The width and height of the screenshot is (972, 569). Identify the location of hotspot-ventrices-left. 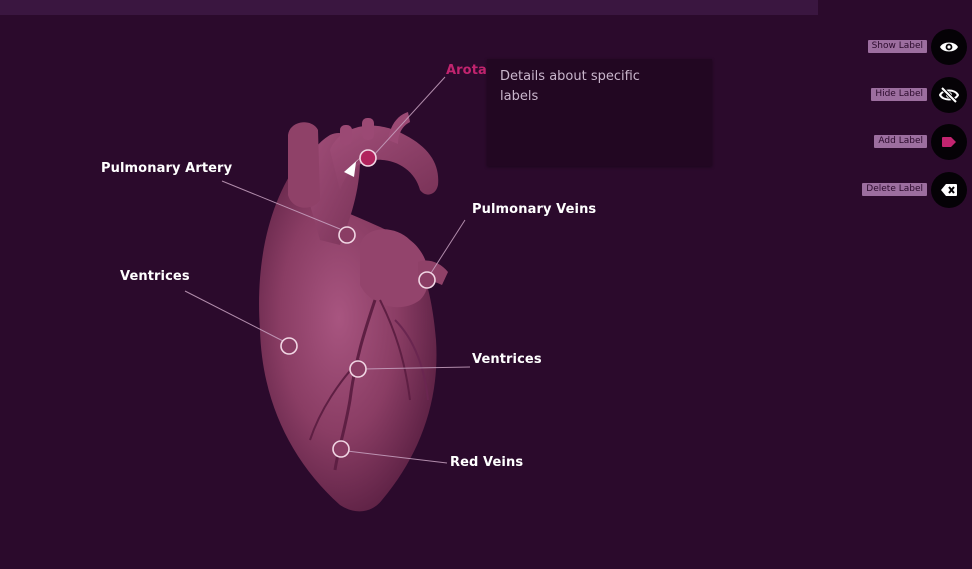
(289, 346).